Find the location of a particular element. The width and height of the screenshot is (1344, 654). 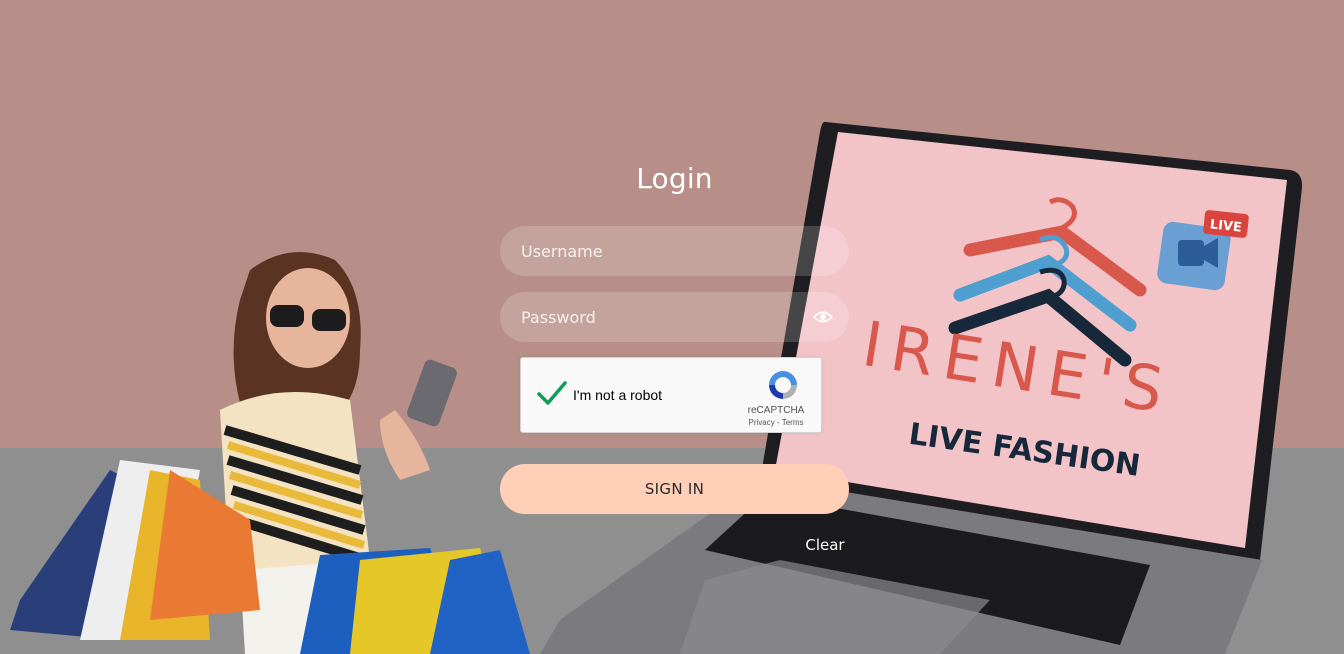

show-password-eye-icon is located at coordinates (823, 317).